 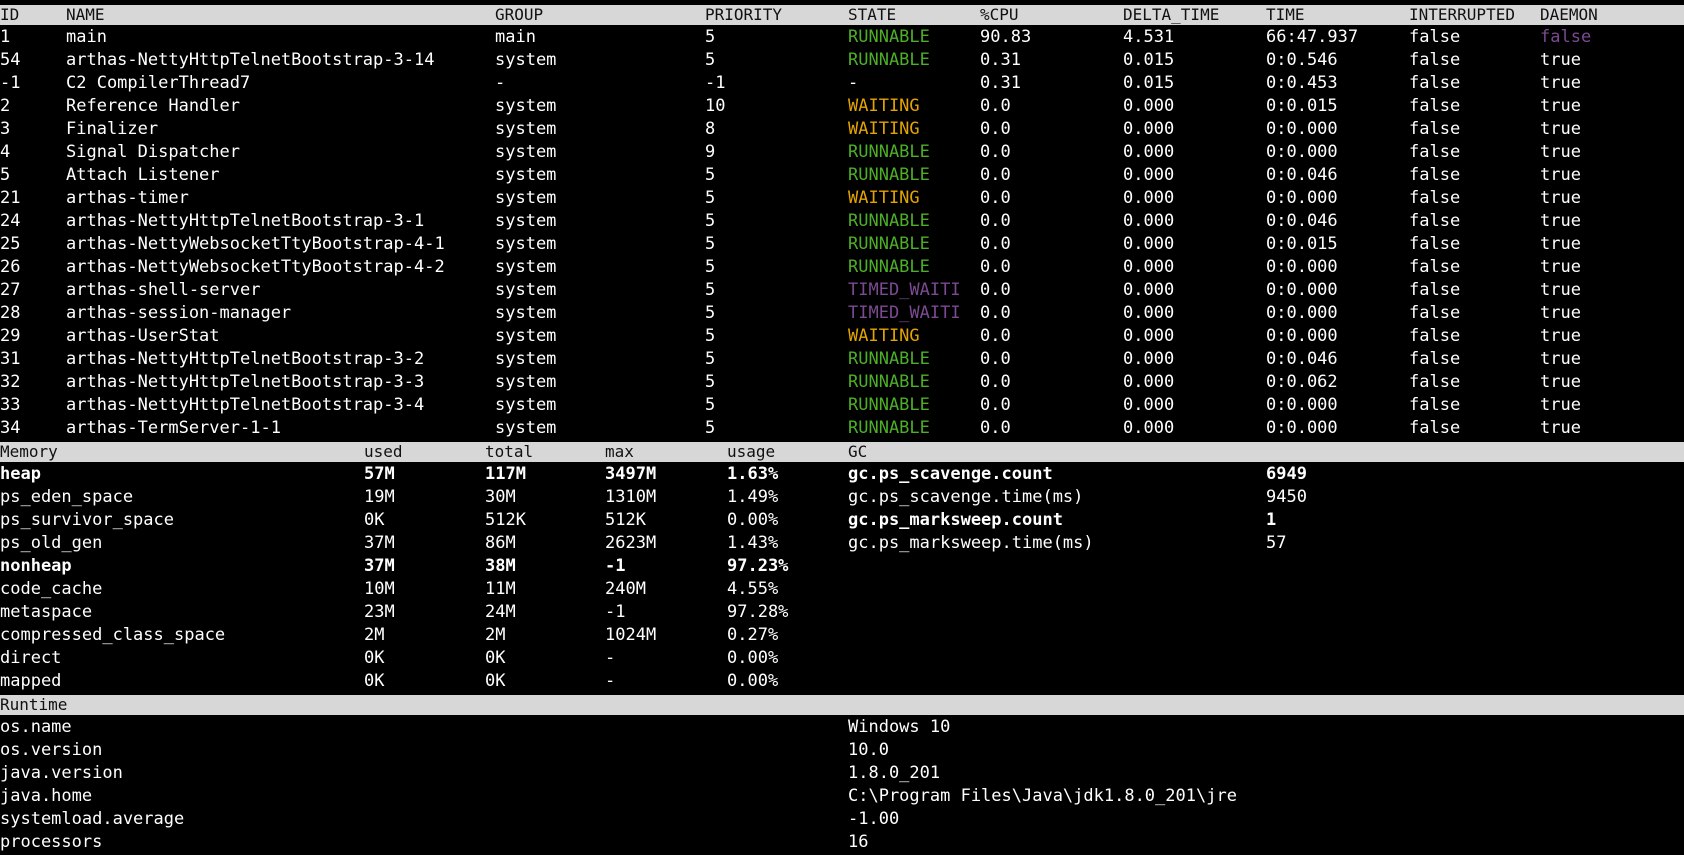 I want to click on memory-max: 240M, so click(x=625, y=589).